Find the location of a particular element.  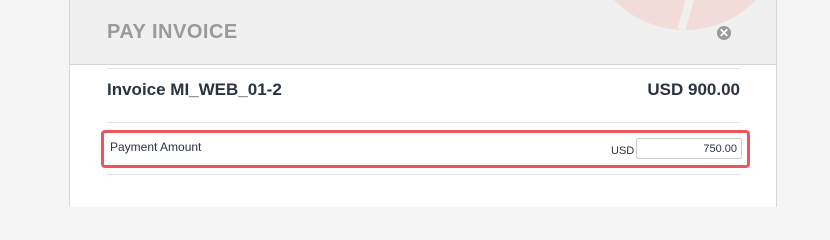

currency-label: USD is located at coordinates (623, 151).